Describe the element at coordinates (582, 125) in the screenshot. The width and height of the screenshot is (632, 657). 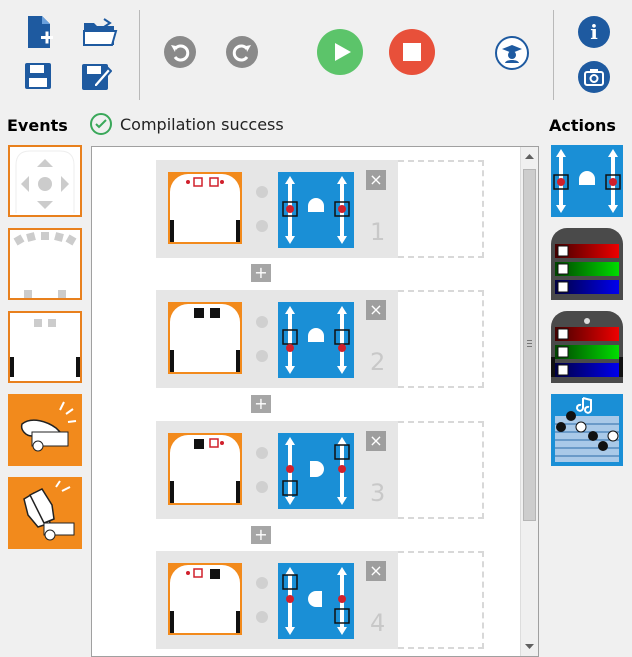
I see `actions-title: Actions` at that location.